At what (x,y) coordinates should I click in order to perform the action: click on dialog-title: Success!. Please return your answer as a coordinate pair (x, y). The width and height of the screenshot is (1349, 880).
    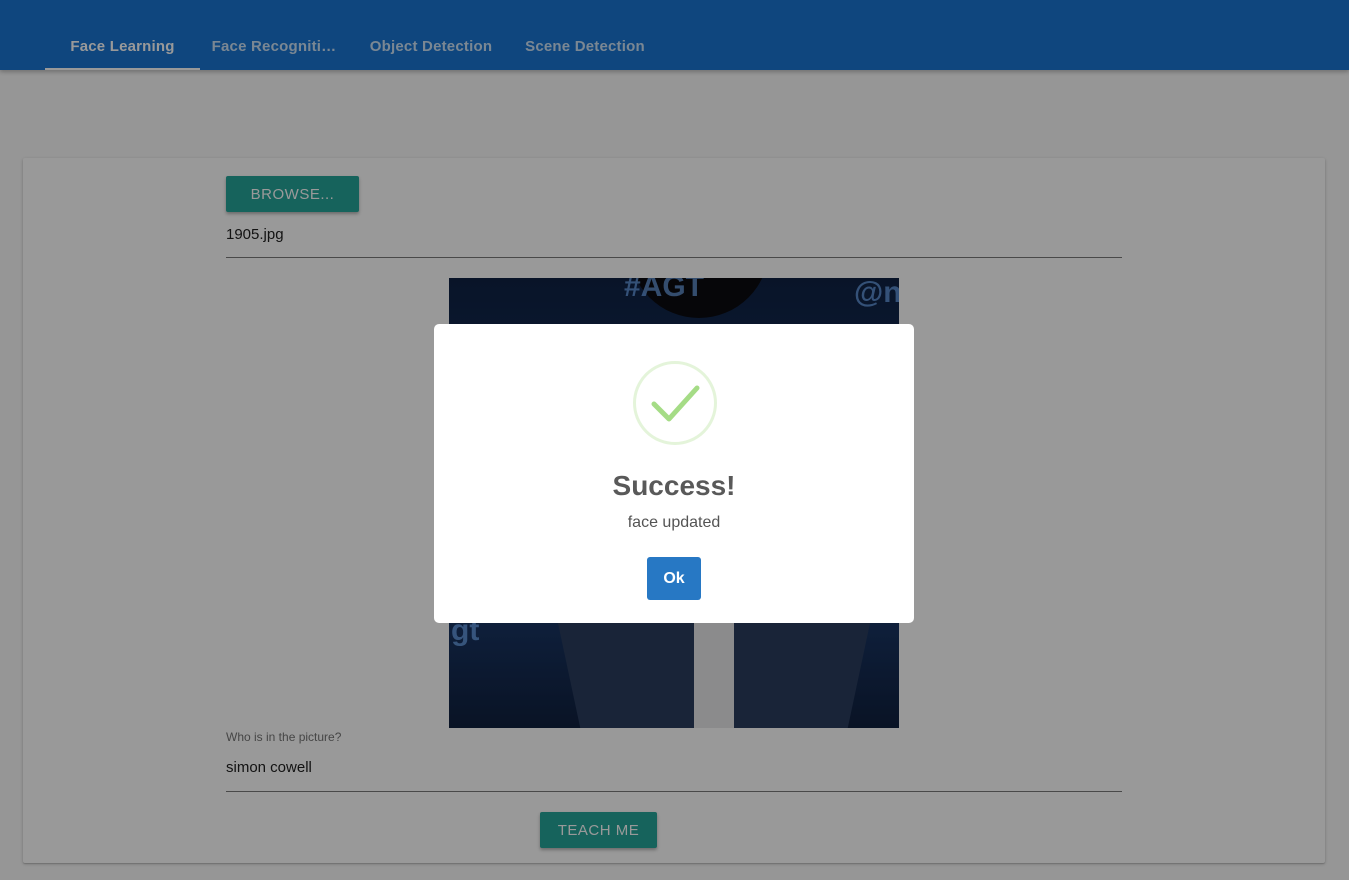
    Looking at the image, I should click on (674, 485).